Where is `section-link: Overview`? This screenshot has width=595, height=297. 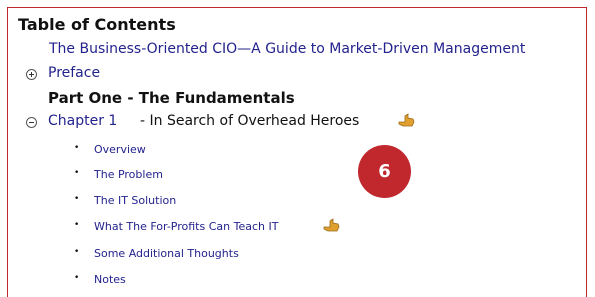
section-link: Overview is located at coordinates (120, 149).